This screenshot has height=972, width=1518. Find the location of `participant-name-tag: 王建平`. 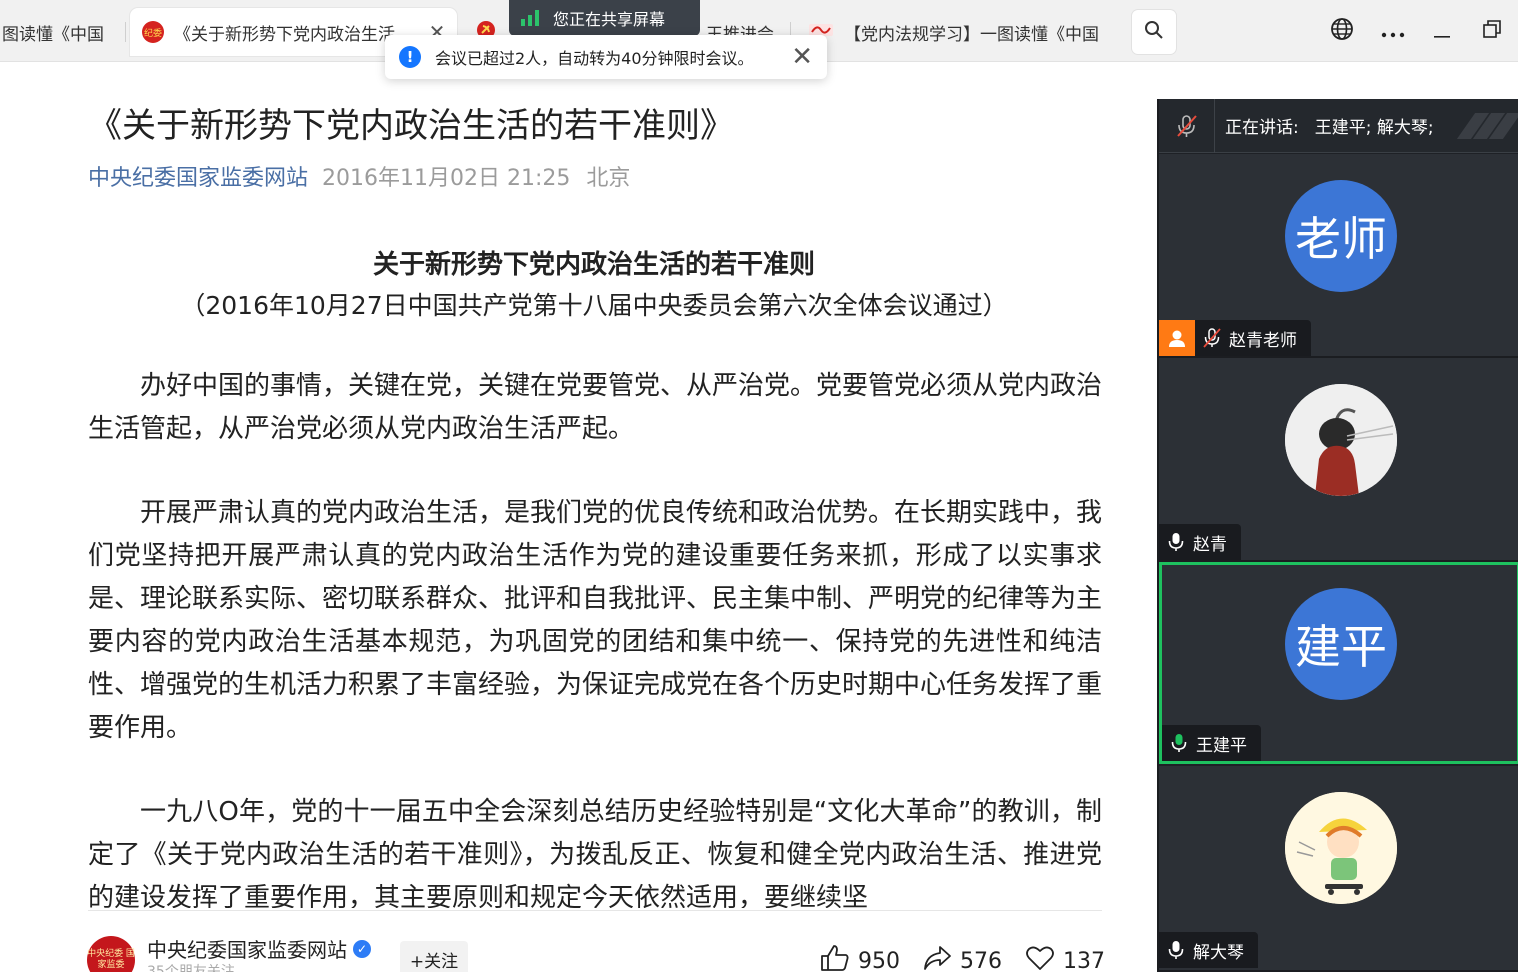

participant-name-tag: 王建平 is located at coordinates (1211, 743).